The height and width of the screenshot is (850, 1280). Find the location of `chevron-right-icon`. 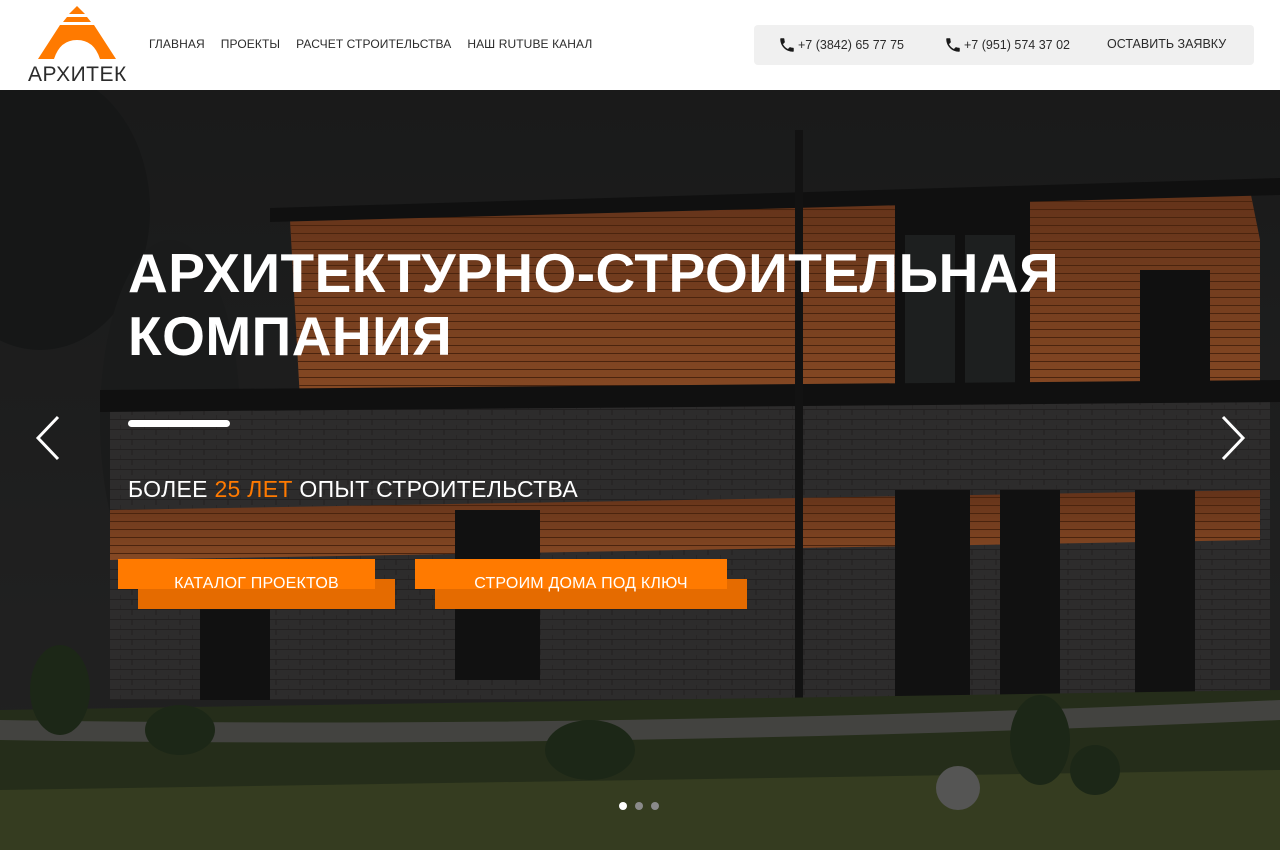

chevron-right-icon is located at coordinates (1233, 438).